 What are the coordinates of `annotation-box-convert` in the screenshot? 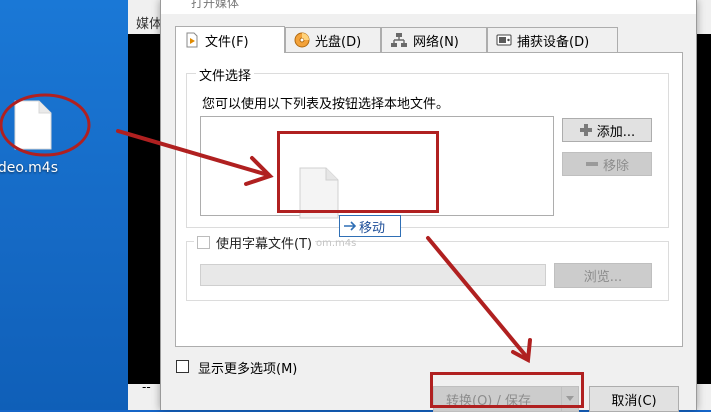 It's located at (507, 390).